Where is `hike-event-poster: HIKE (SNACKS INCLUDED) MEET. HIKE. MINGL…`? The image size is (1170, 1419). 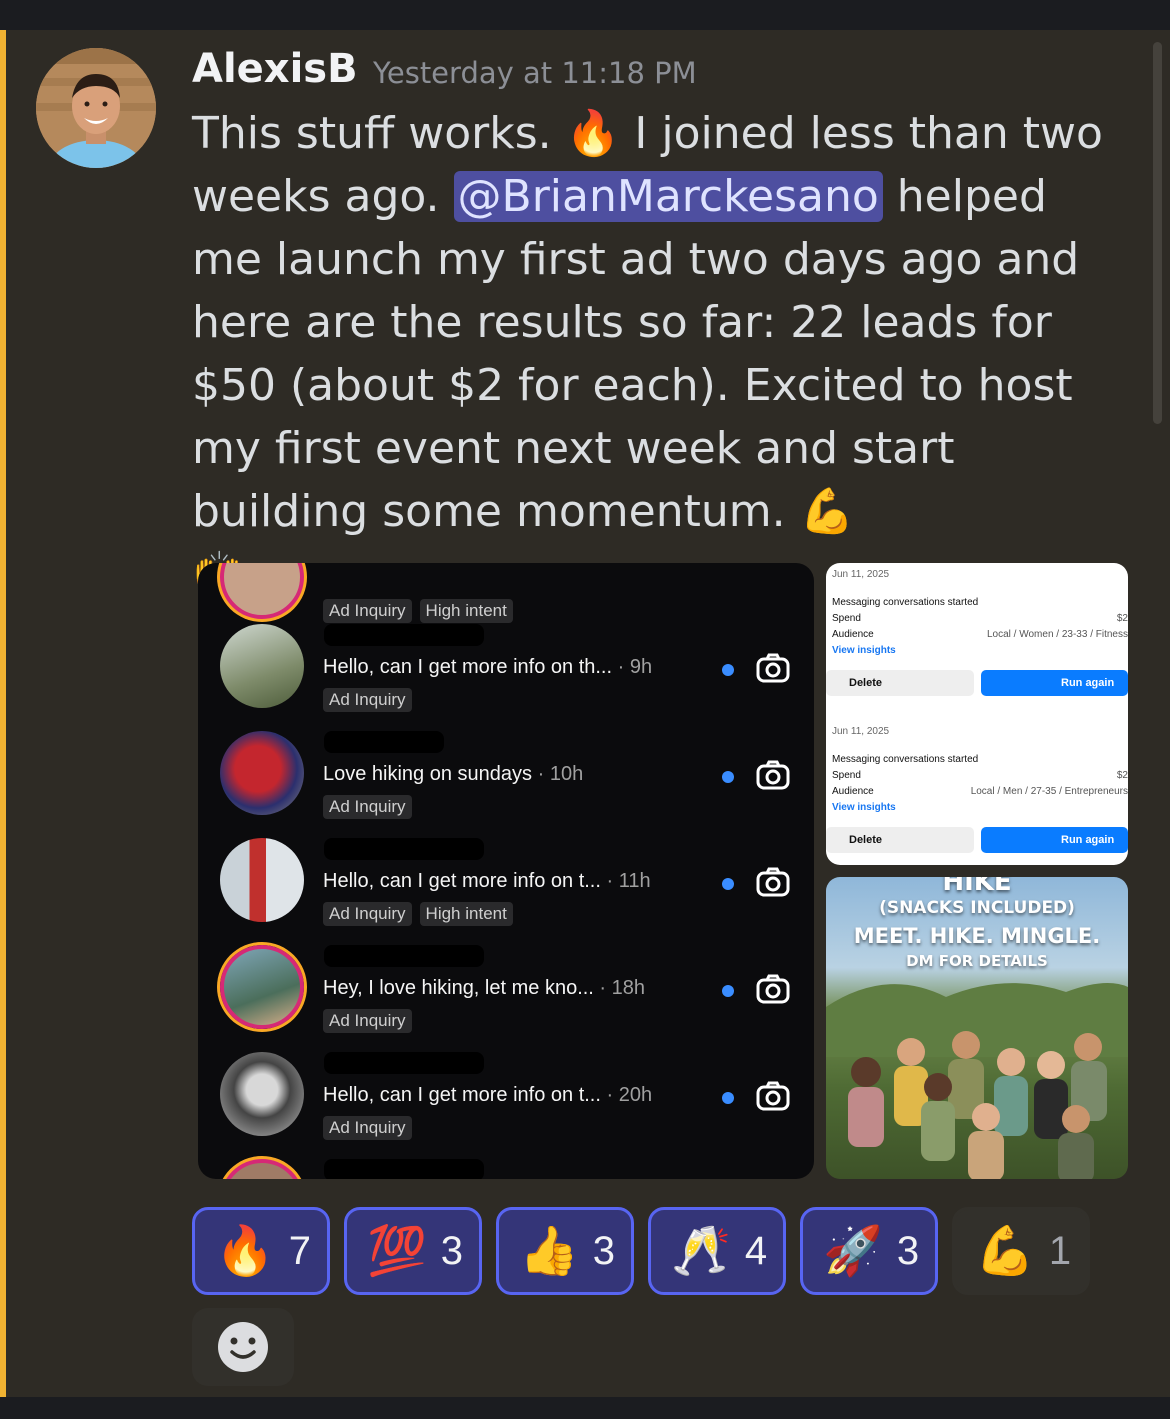 hike-event-poster: HIKE (SNACKS INCLUDED) MEET. HIKE. MINGL… is located at coordinates (977, 1028).